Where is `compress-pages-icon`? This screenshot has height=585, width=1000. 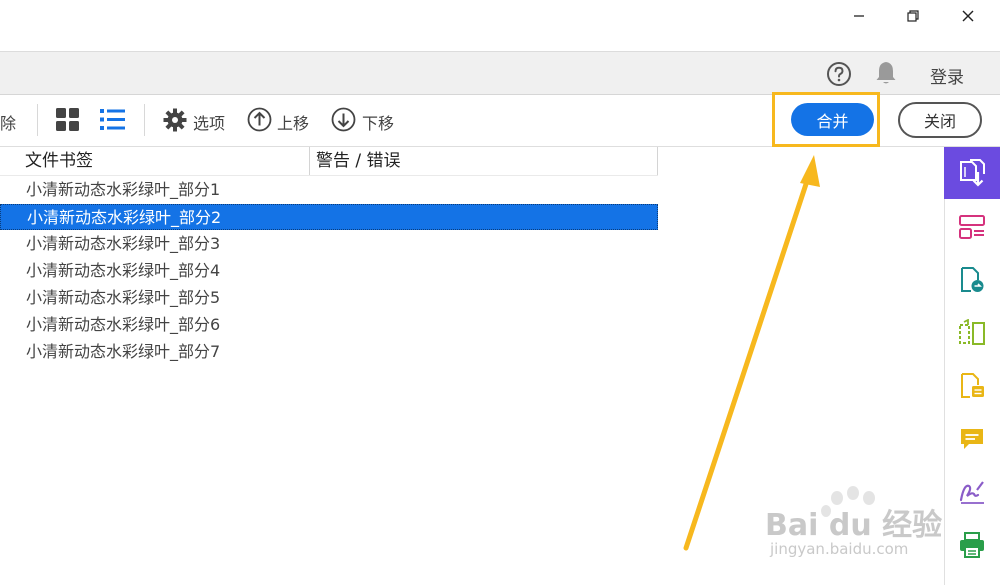
compress-pages-icon is located at coordinates (972, 332).